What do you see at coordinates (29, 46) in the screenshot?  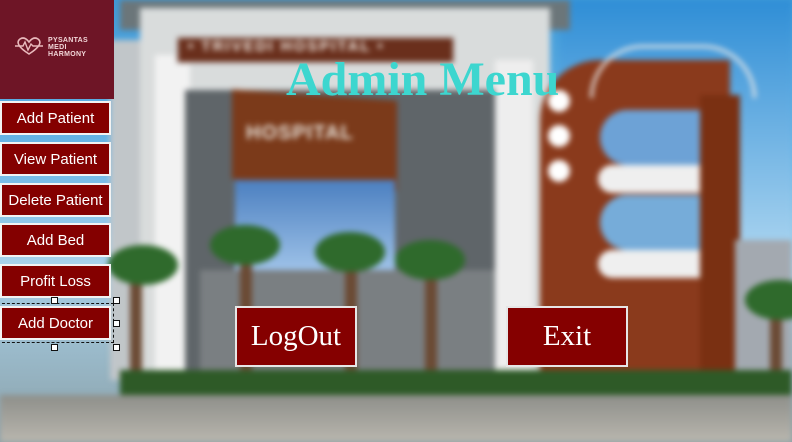 I see `heart-pulse-icon` at bounding box center [29, 46].